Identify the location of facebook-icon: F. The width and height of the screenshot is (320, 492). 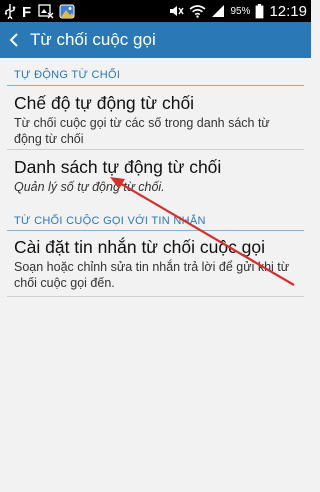
(27, 11).